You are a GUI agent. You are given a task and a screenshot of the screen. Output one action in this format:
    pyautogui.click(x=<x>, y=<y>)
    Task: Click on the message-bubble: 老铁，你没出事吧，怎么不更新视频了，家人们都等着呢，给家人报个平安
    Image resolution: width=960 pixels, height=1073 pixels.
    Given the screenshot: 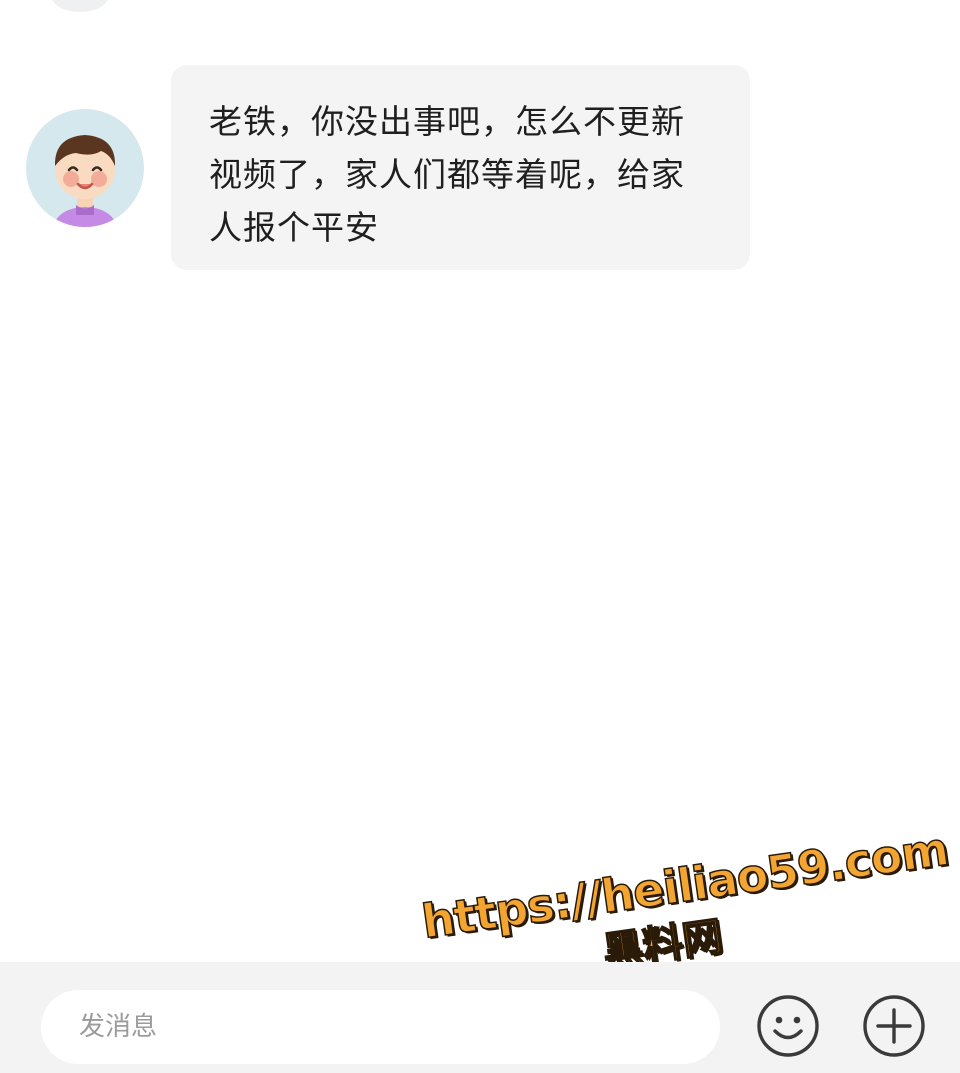 What is the action you would take?
    pyautogui.click(x=460, y=167)
    